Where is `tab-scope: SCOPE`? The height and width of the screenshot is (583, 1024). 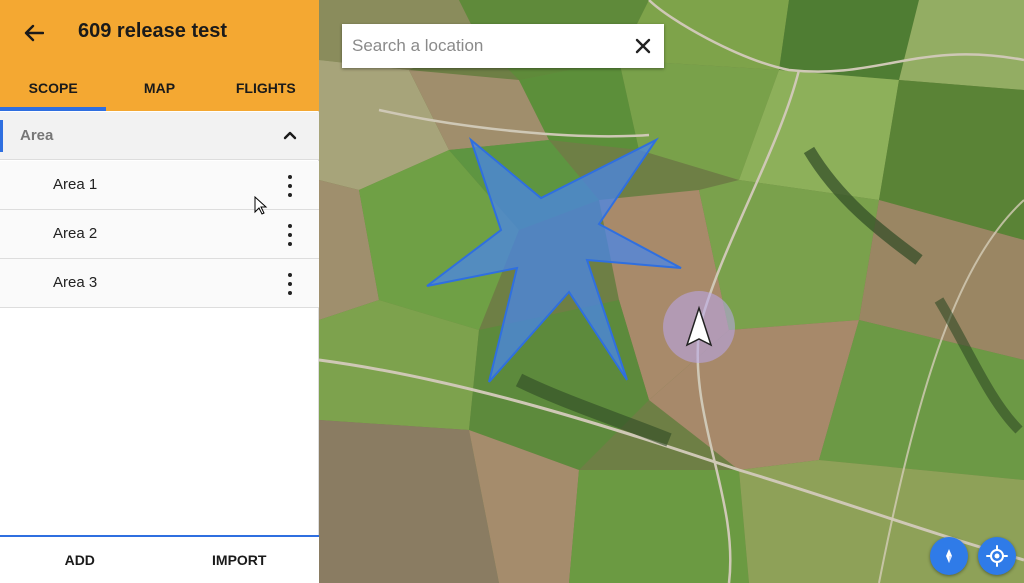 tab-scope: SCOPE is located at coordinates (53, 87).